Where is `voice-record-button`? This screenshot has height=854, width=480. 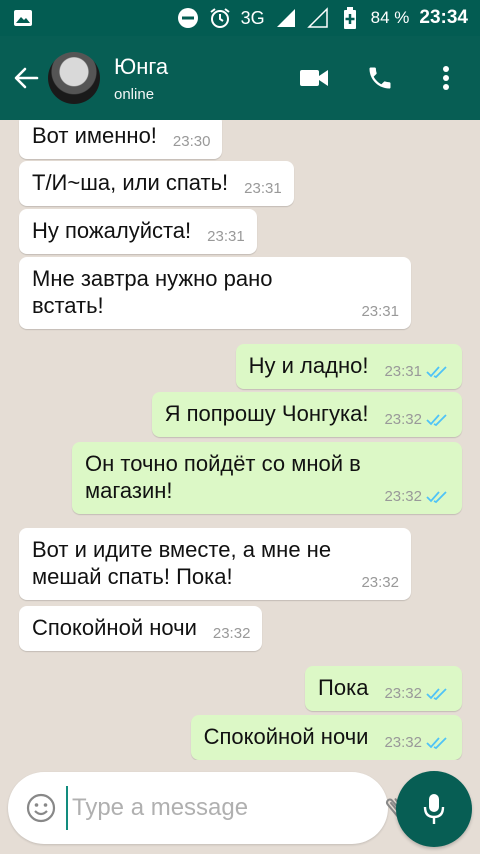
voice-record-button is located at coordinates (434, 809).